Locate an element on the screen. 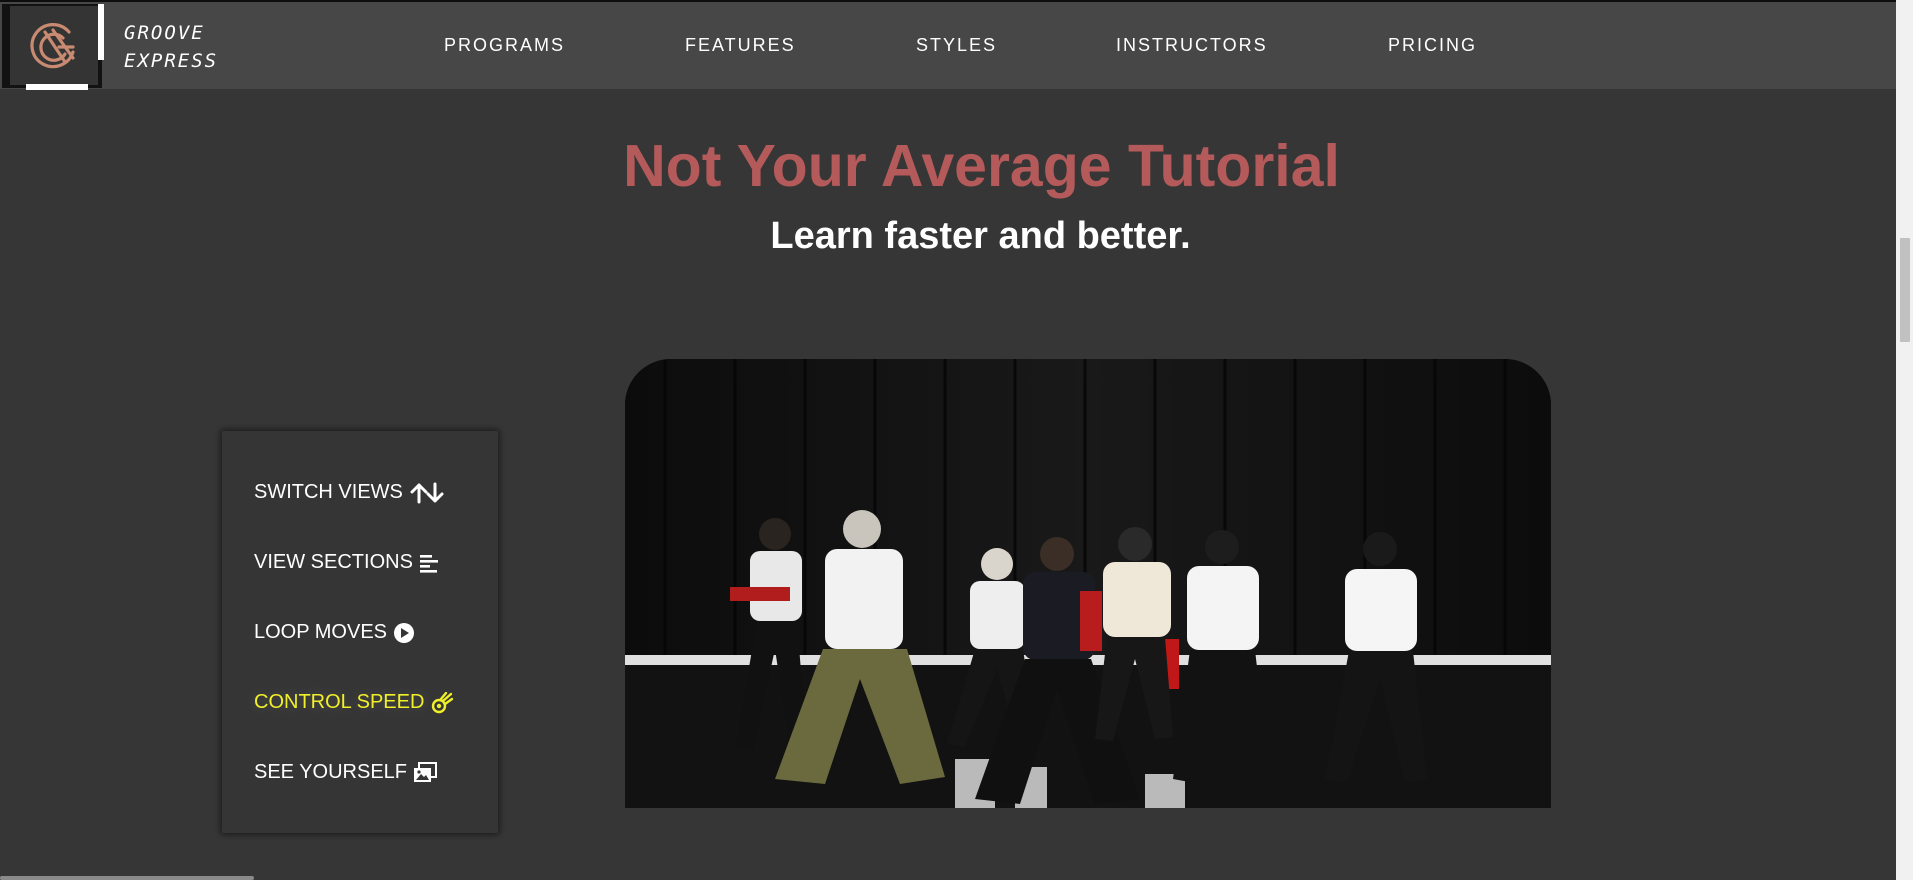 This screenshot has height=880, width=1913. hero-title: Not Your Average Tutorial is located at coordinates (981, 166).